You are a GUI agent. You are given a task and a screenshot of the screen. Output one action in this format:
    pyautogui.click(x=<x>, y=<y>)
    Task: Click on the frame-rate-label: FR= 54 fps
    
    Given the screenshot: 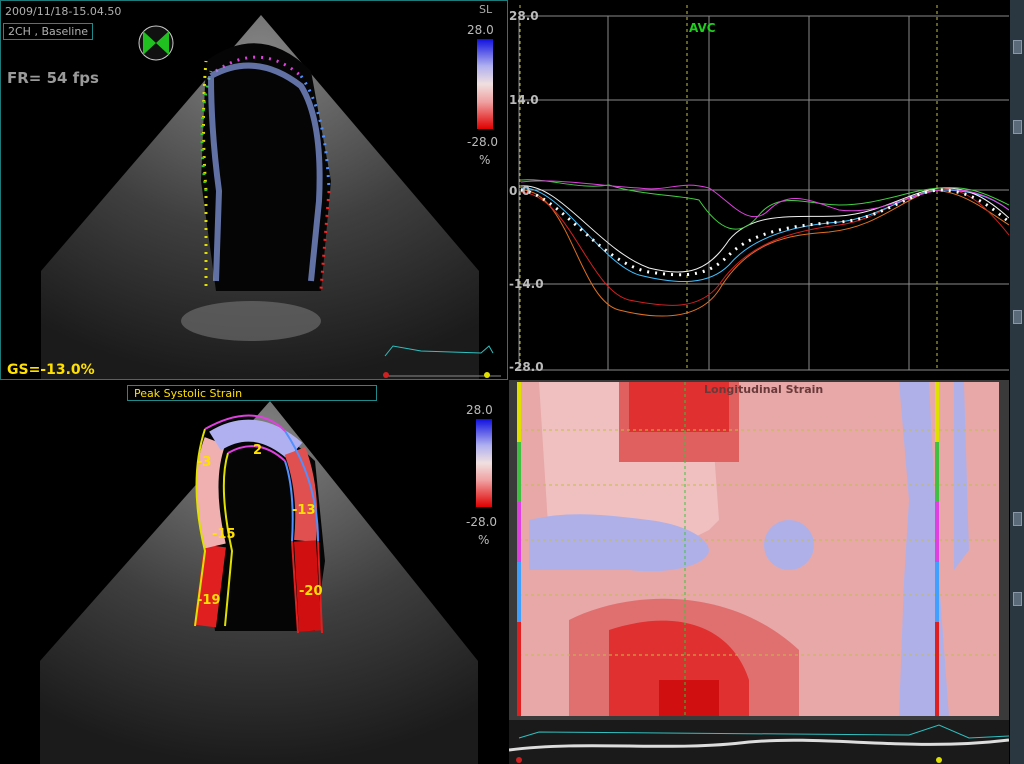 What is the action you would take?
    pyautogui.click(x=53, y=78)
    